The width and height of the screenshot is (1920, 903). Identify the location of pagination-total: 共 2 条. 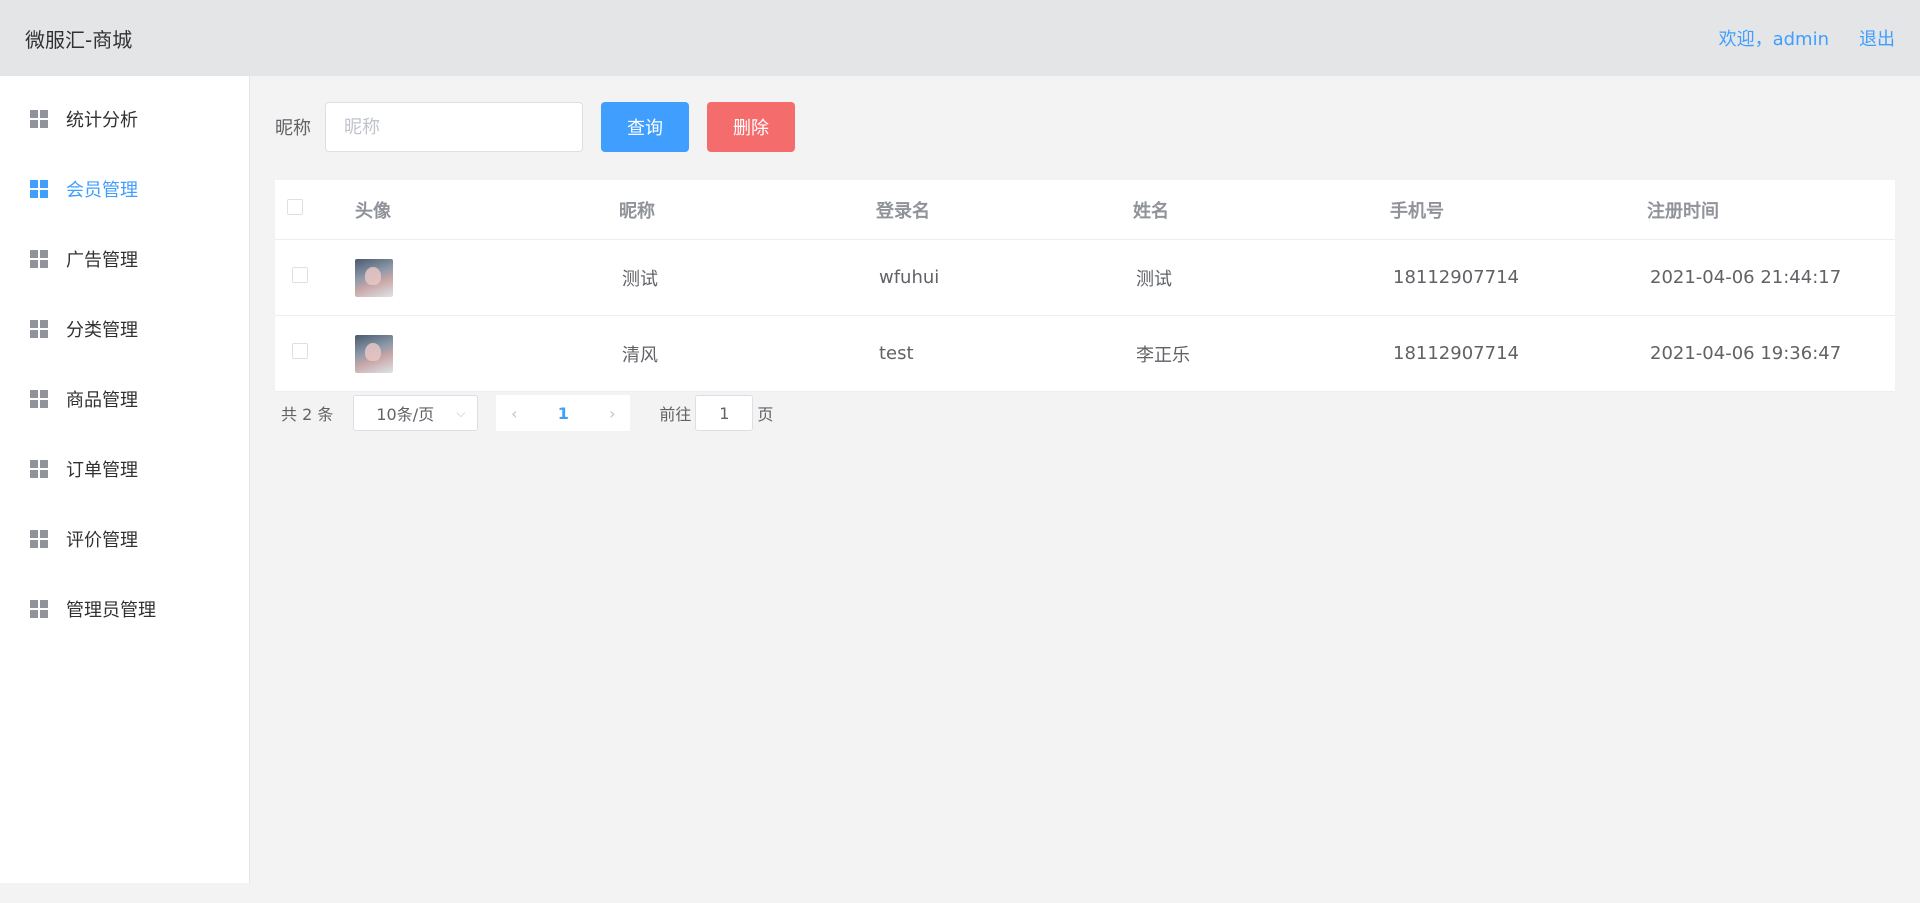
(307, 414).